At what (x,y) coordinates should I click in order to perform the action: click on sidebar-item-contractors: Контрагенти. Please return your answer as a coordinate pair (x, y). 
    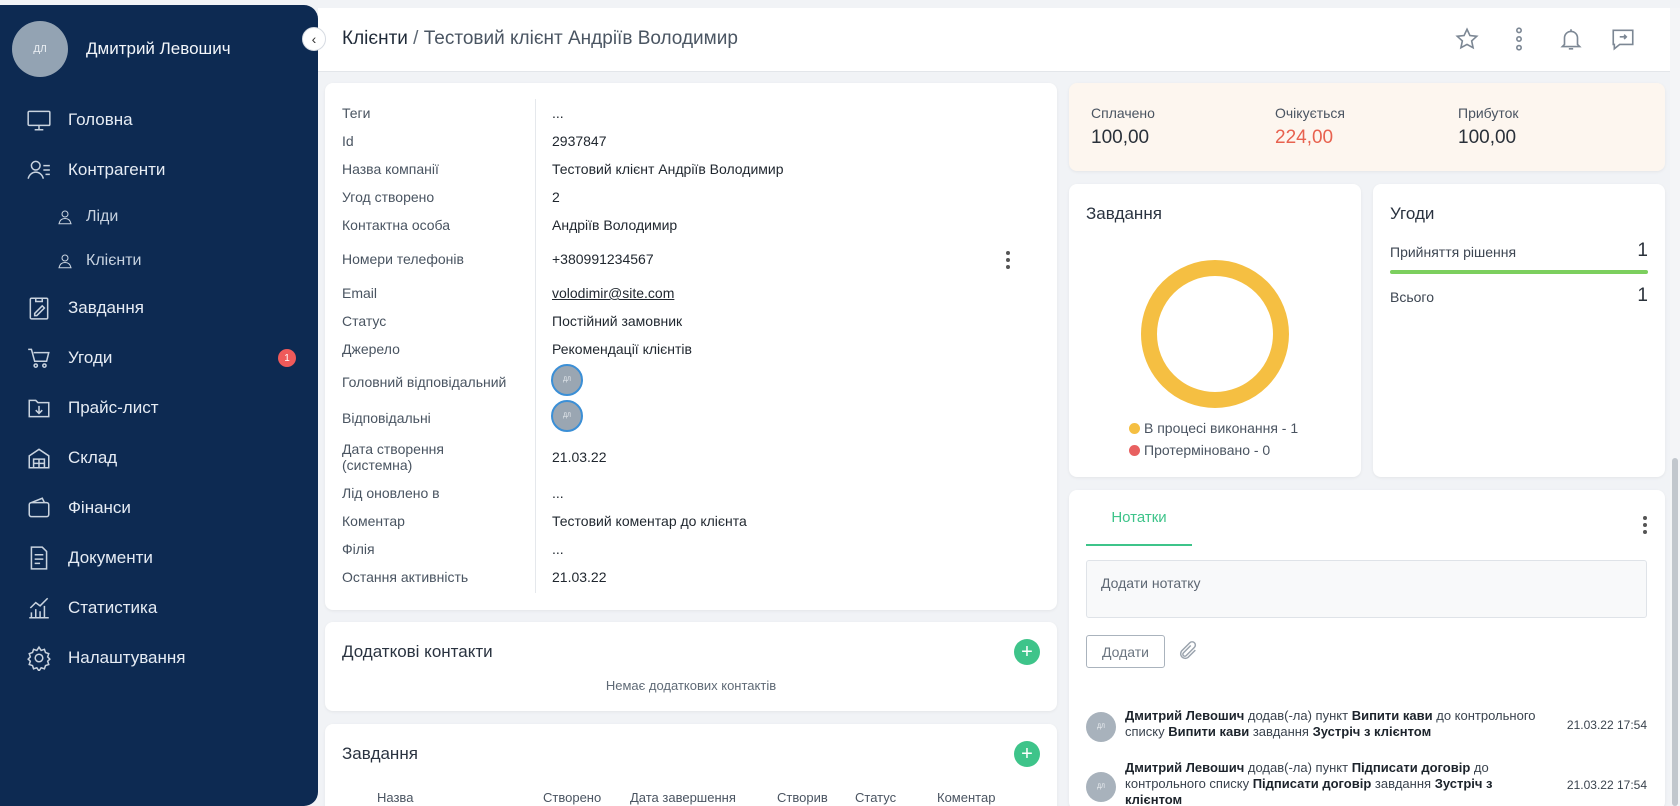
    Looking at the image, I should click on (159, 170).